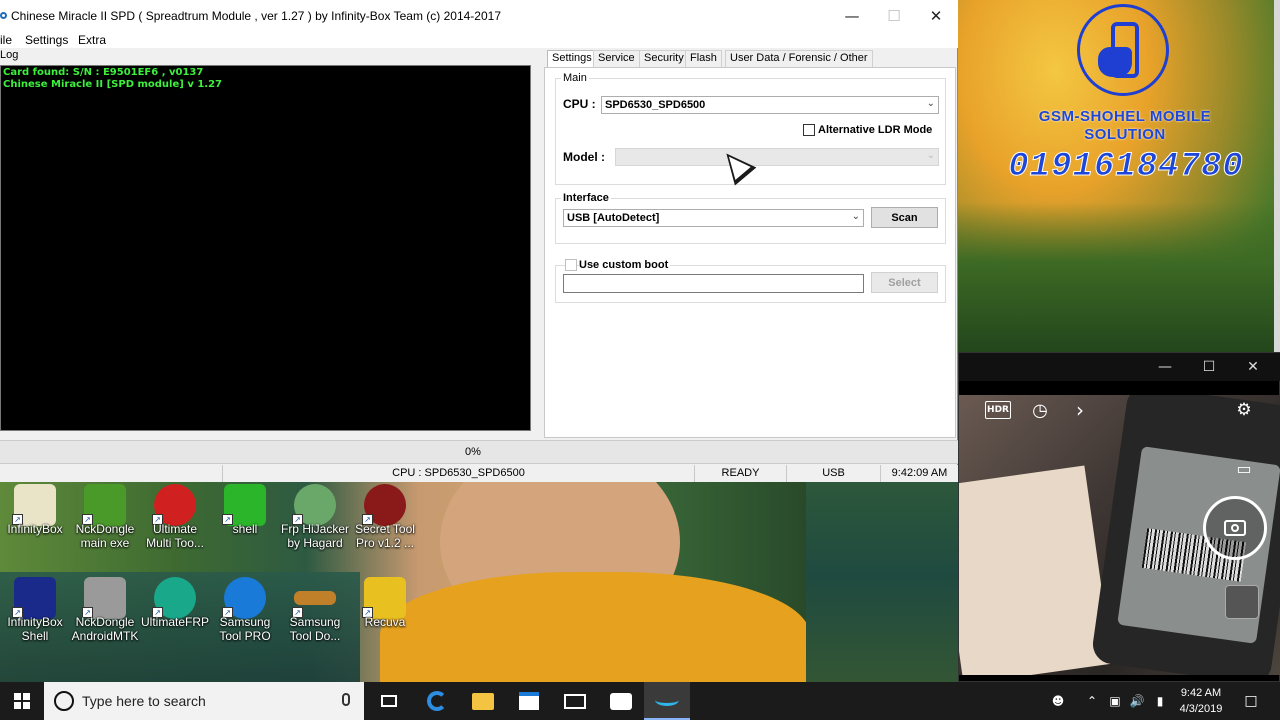 The height and width of the screenshot is (720, 1280). Describe the element at coordinates (1160, 701) in the screenshot. I see `battery-icon: ▮` at that location.